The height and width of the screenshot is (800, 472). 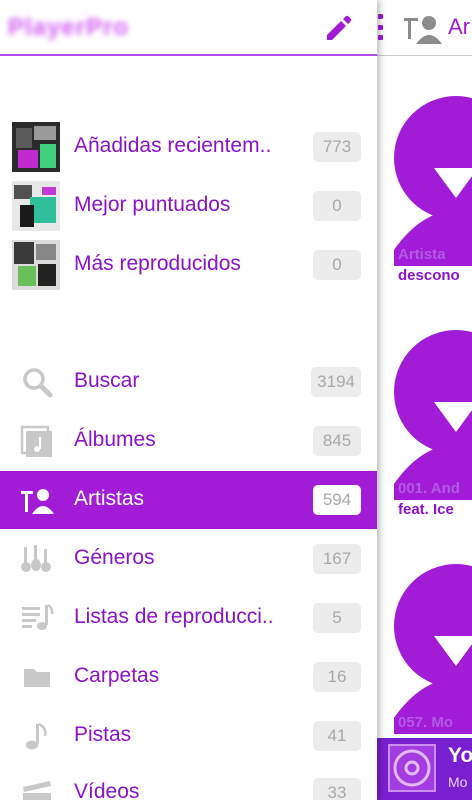 What do you see at coordinates (107, 380) in the screenshot?
I see `nav-label: Buscar` at bounding box center [107, 380].